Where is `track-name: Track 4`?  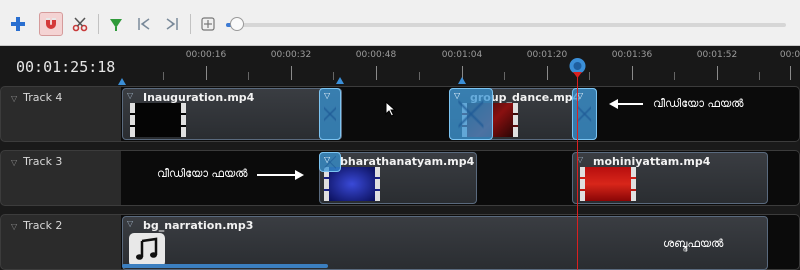
track-name: Track 4 is located at coordinates (43, 97).